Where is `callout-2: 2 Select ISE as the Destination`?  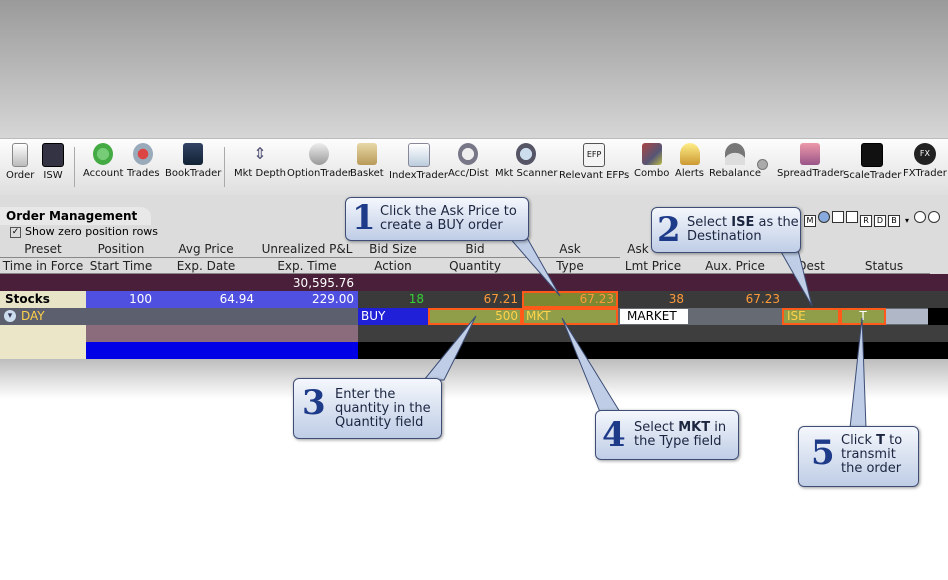 callout-2: 2 Select ISE as the Destination is located at coordinates (726, 230).